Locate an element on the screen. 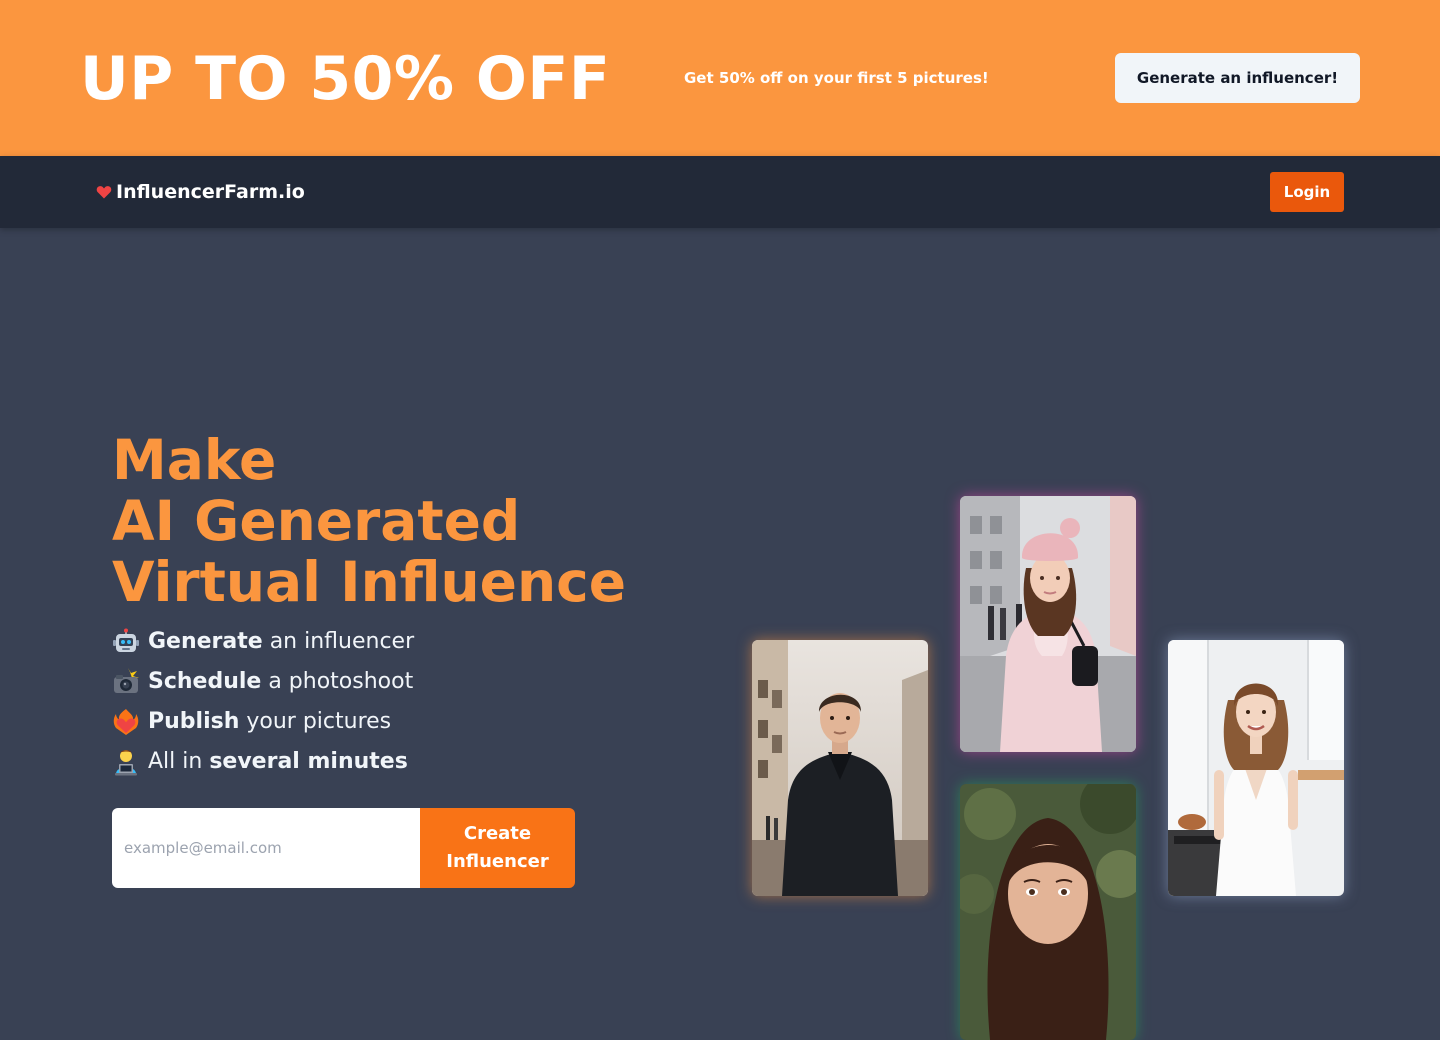  robot-icon is located at coordinates (126, 640).